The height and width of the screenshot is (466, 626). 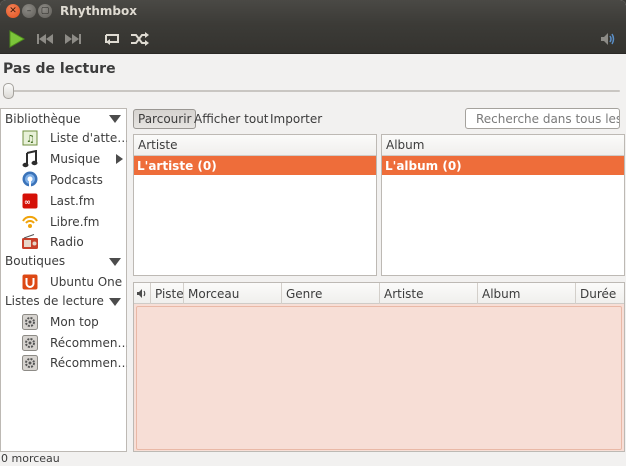 I want to click on repeat-button, so click(x=112, y=39).